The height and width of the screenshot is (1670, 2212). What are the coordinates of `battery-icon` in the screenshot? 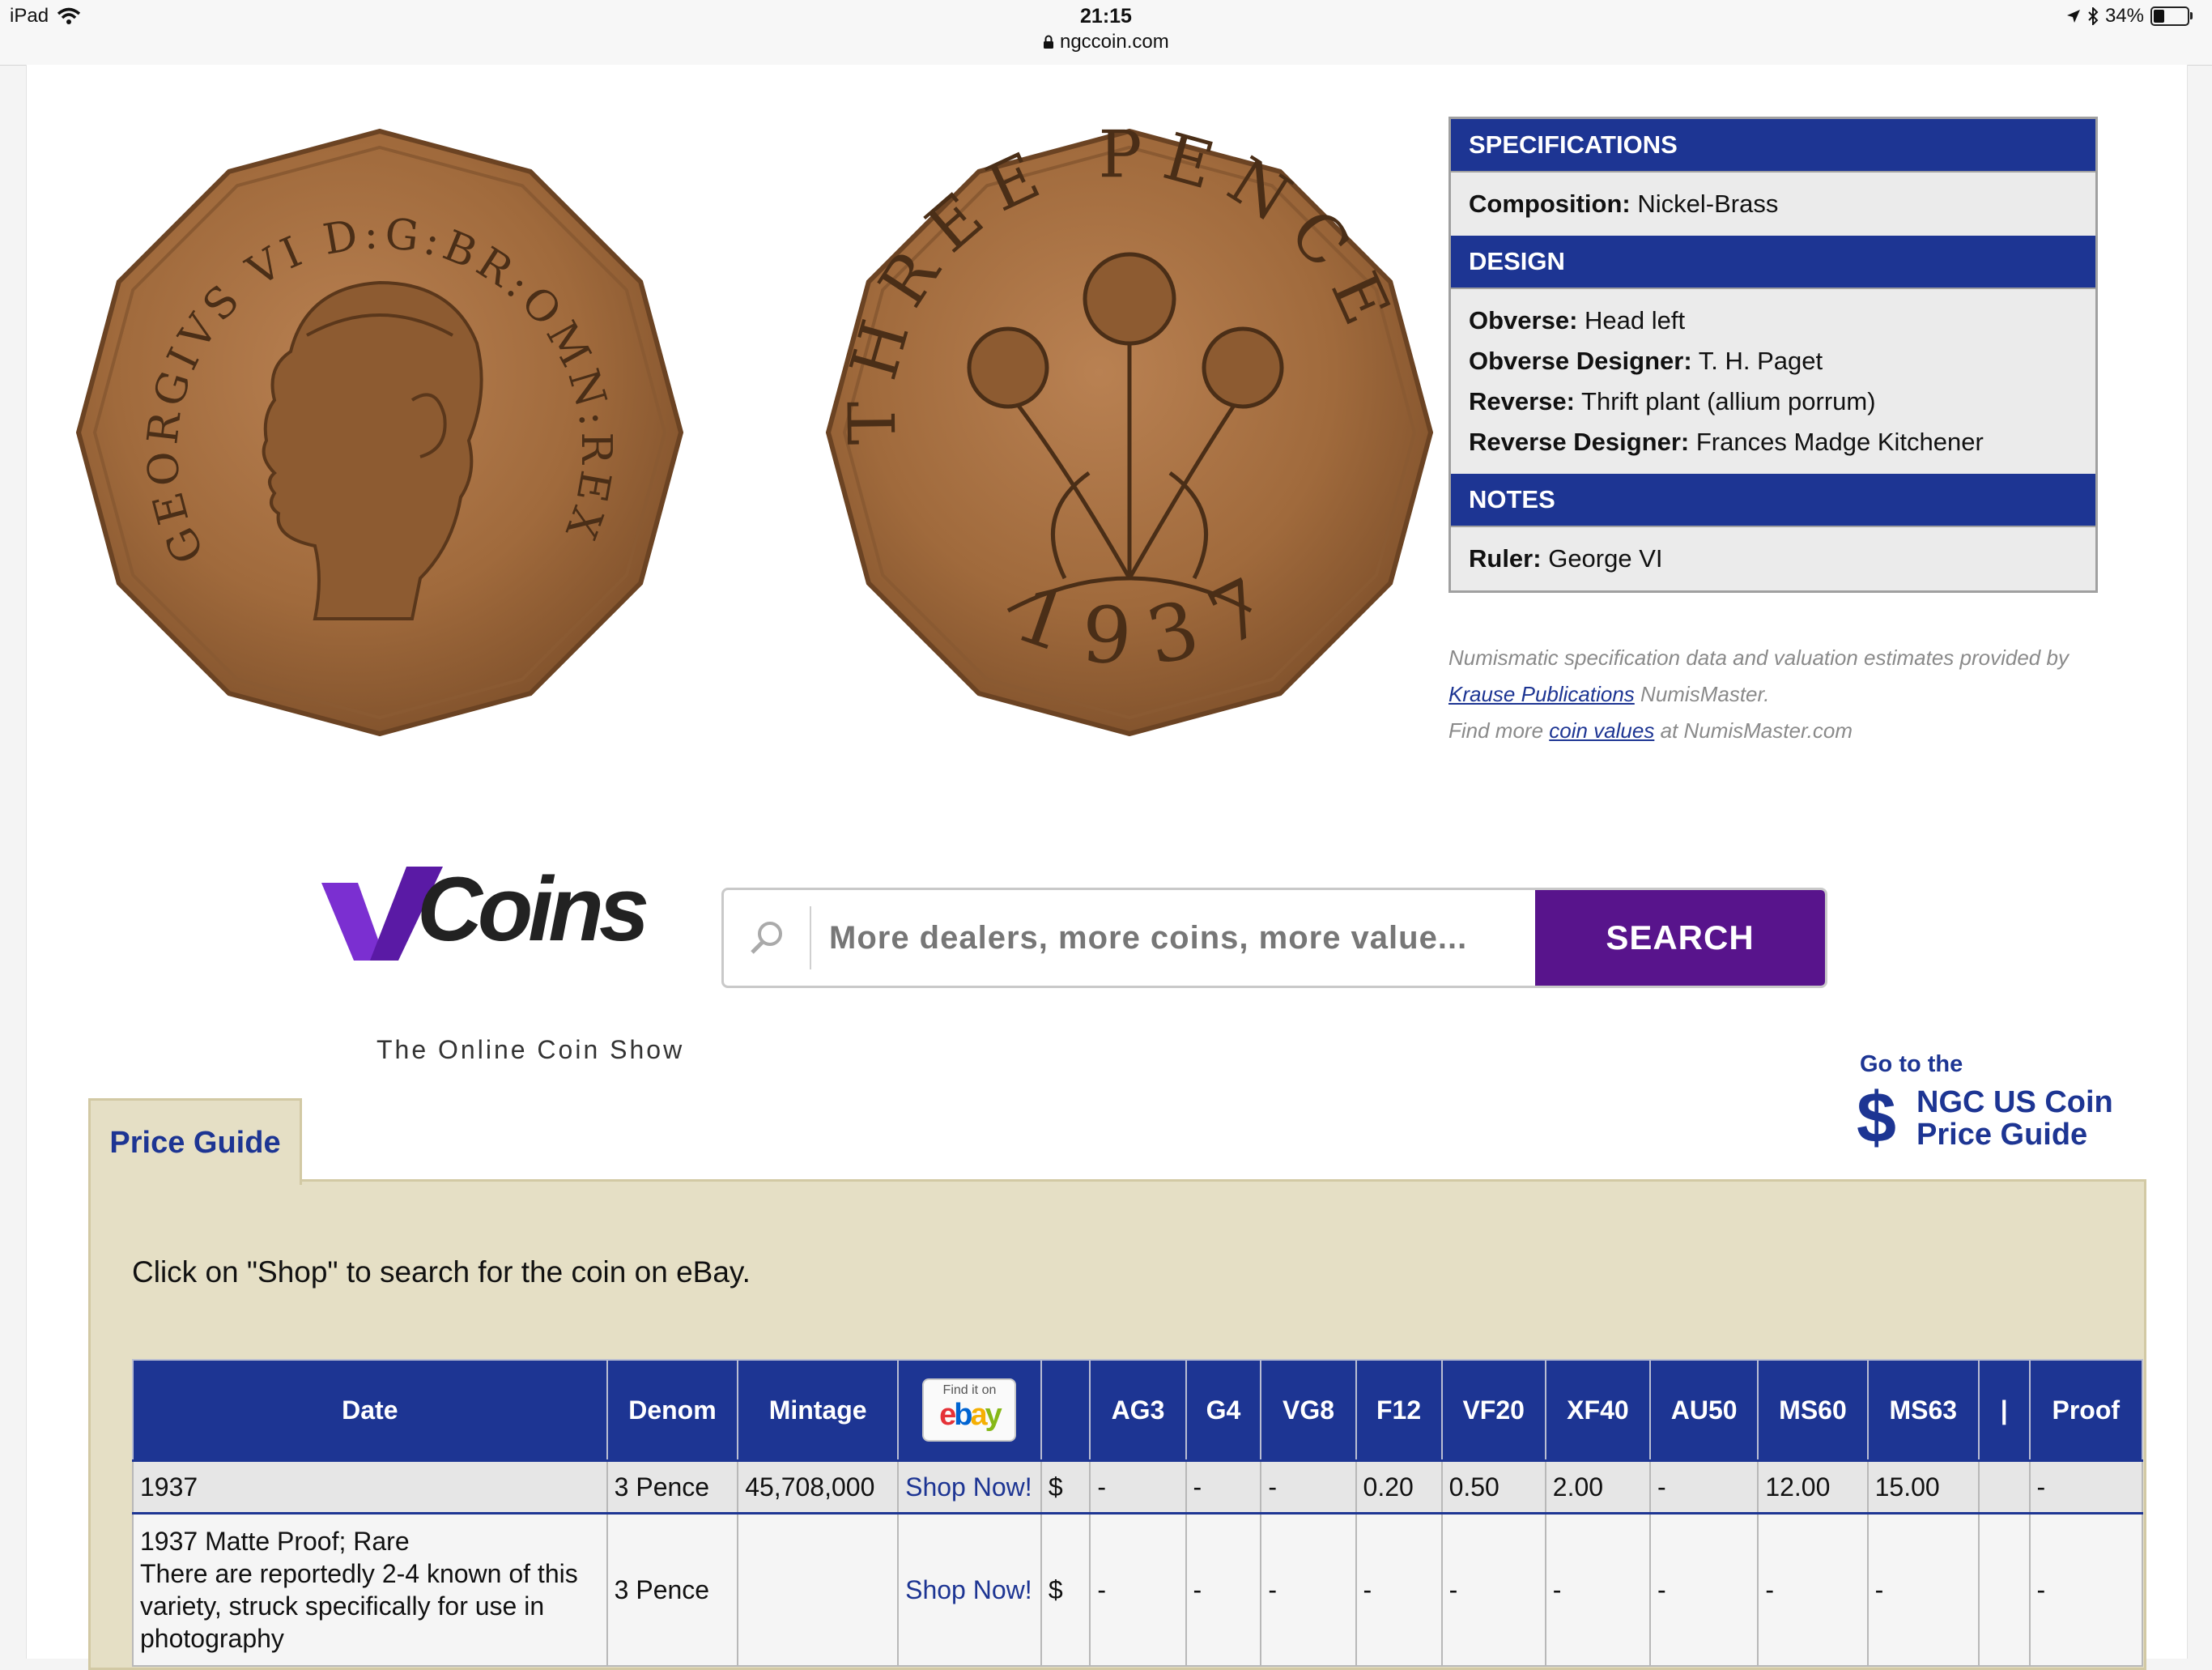 It's located at (2171, 16).